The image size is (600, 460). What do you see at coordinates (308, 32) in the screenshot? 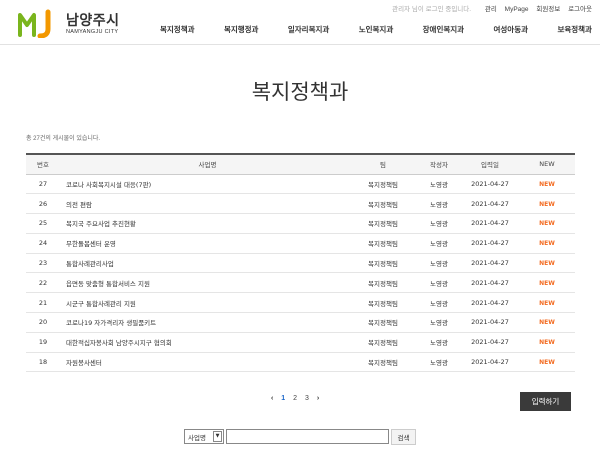
I see `nav-job-welfare: 일자리복지과` at bounding box center [308, 32].